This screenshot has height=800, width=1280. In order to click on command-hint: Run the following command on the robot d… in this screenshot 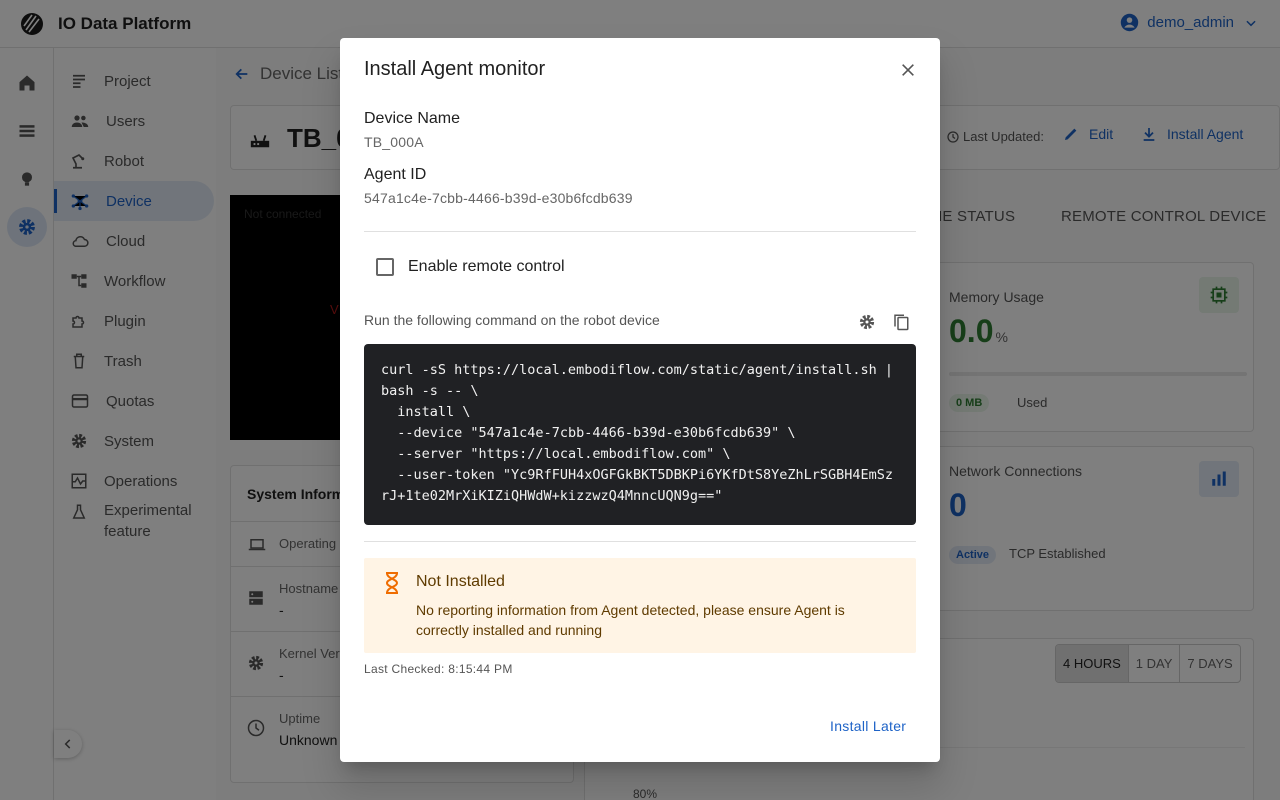, I will do `click(512, 320)`.